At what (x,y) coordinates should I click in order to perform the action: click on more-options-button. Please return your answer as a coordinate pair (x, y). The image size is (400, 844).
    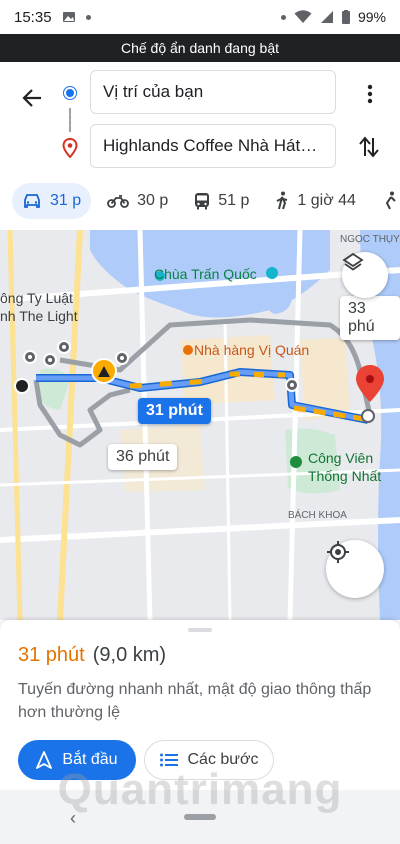
    Looking at the image, I should click on (370, 94).